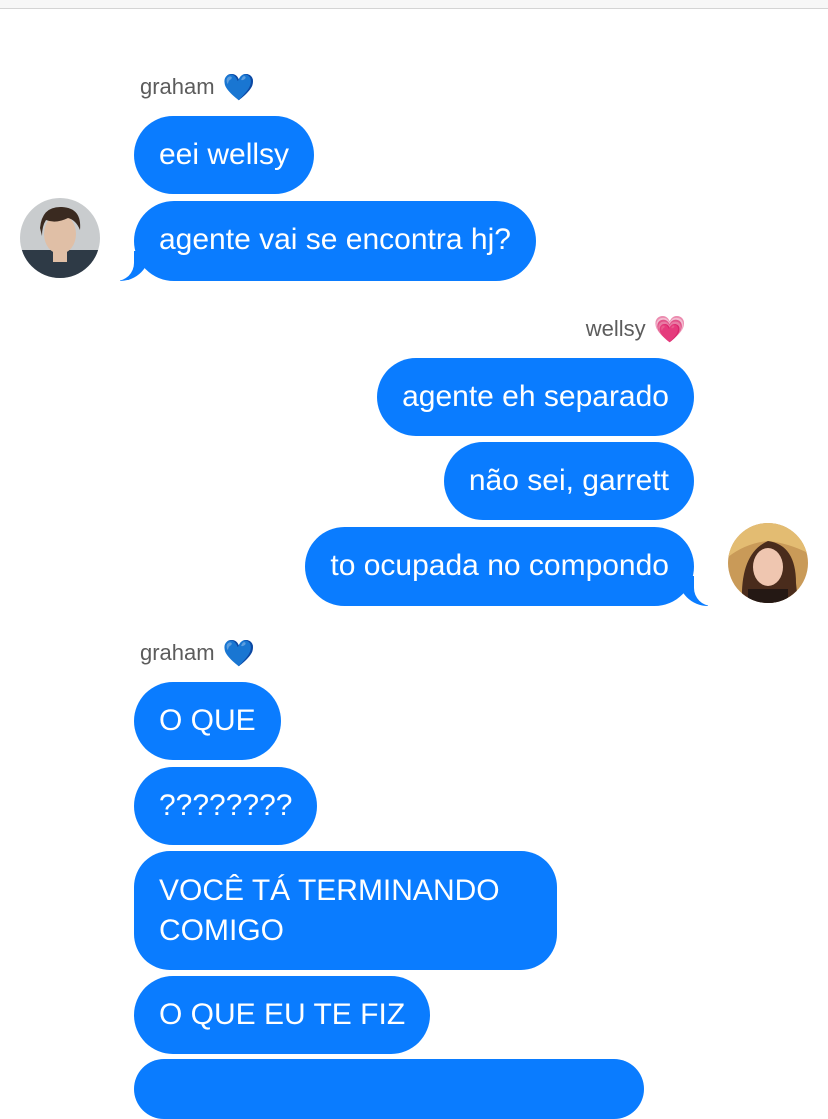 The image size is (828, 1119). I want to click on wellsy-avatar, so click(768, 563).